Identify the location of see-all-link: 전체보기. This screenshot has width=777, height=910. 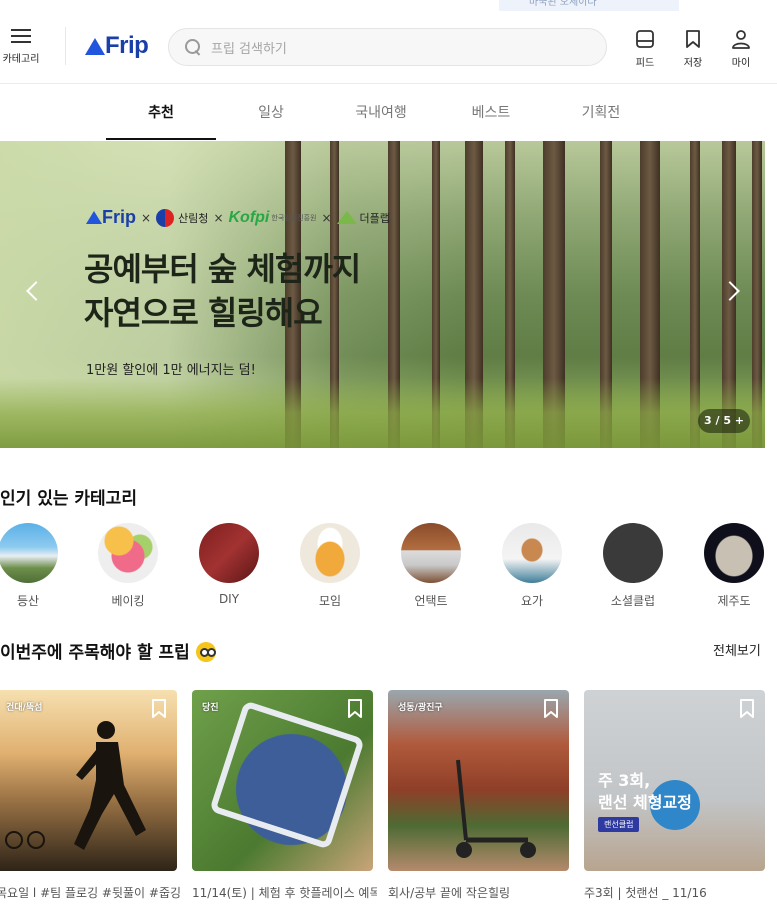
(737, 649).